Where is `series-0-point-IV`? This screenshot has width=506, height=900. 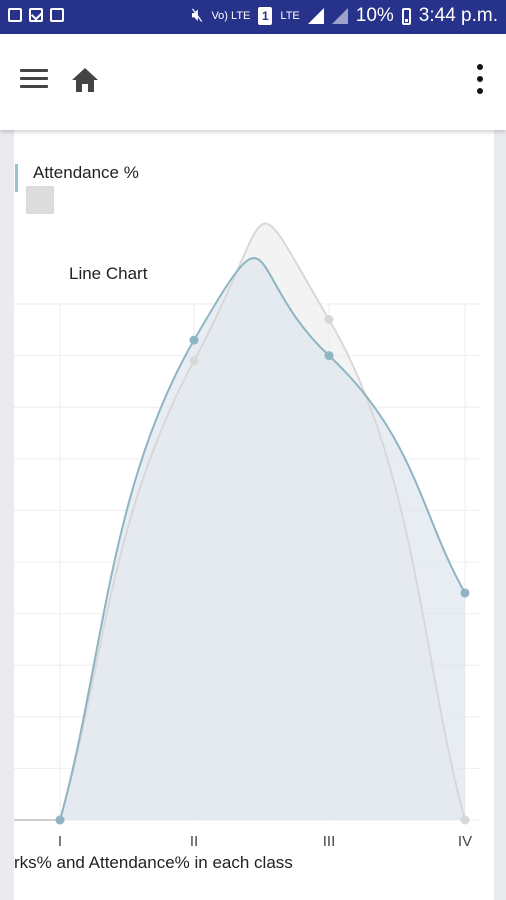 series-0-point-IV is located at coordinates (465, 593).